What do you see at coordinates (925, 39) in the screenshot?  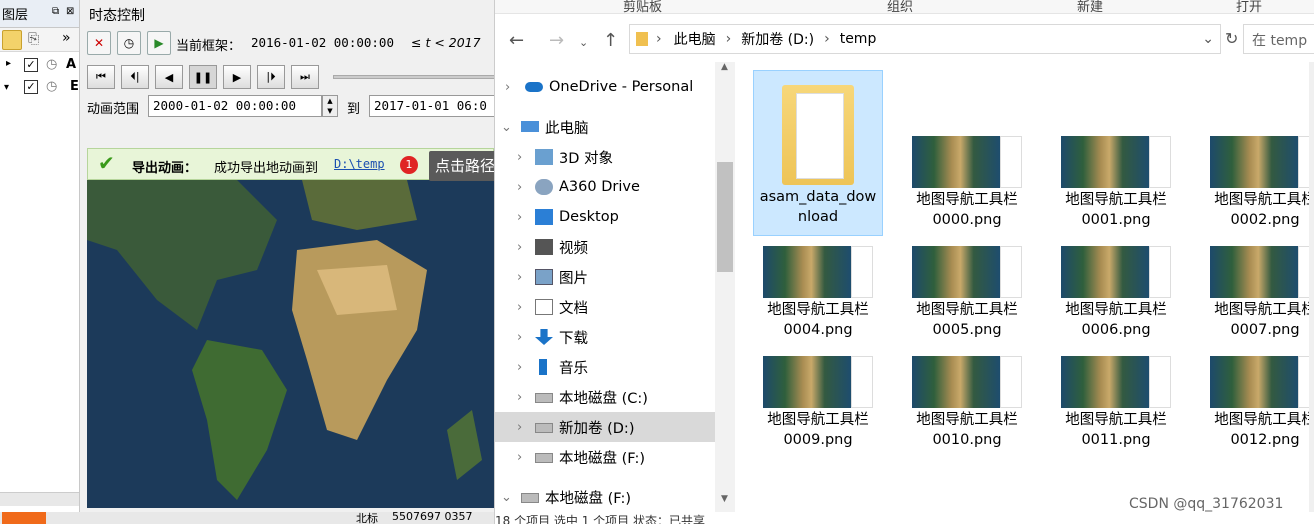 I see `address-box: › 此电脑 › 新加卷 (D:) › temp ⌄` at bounding box center [925, 39].